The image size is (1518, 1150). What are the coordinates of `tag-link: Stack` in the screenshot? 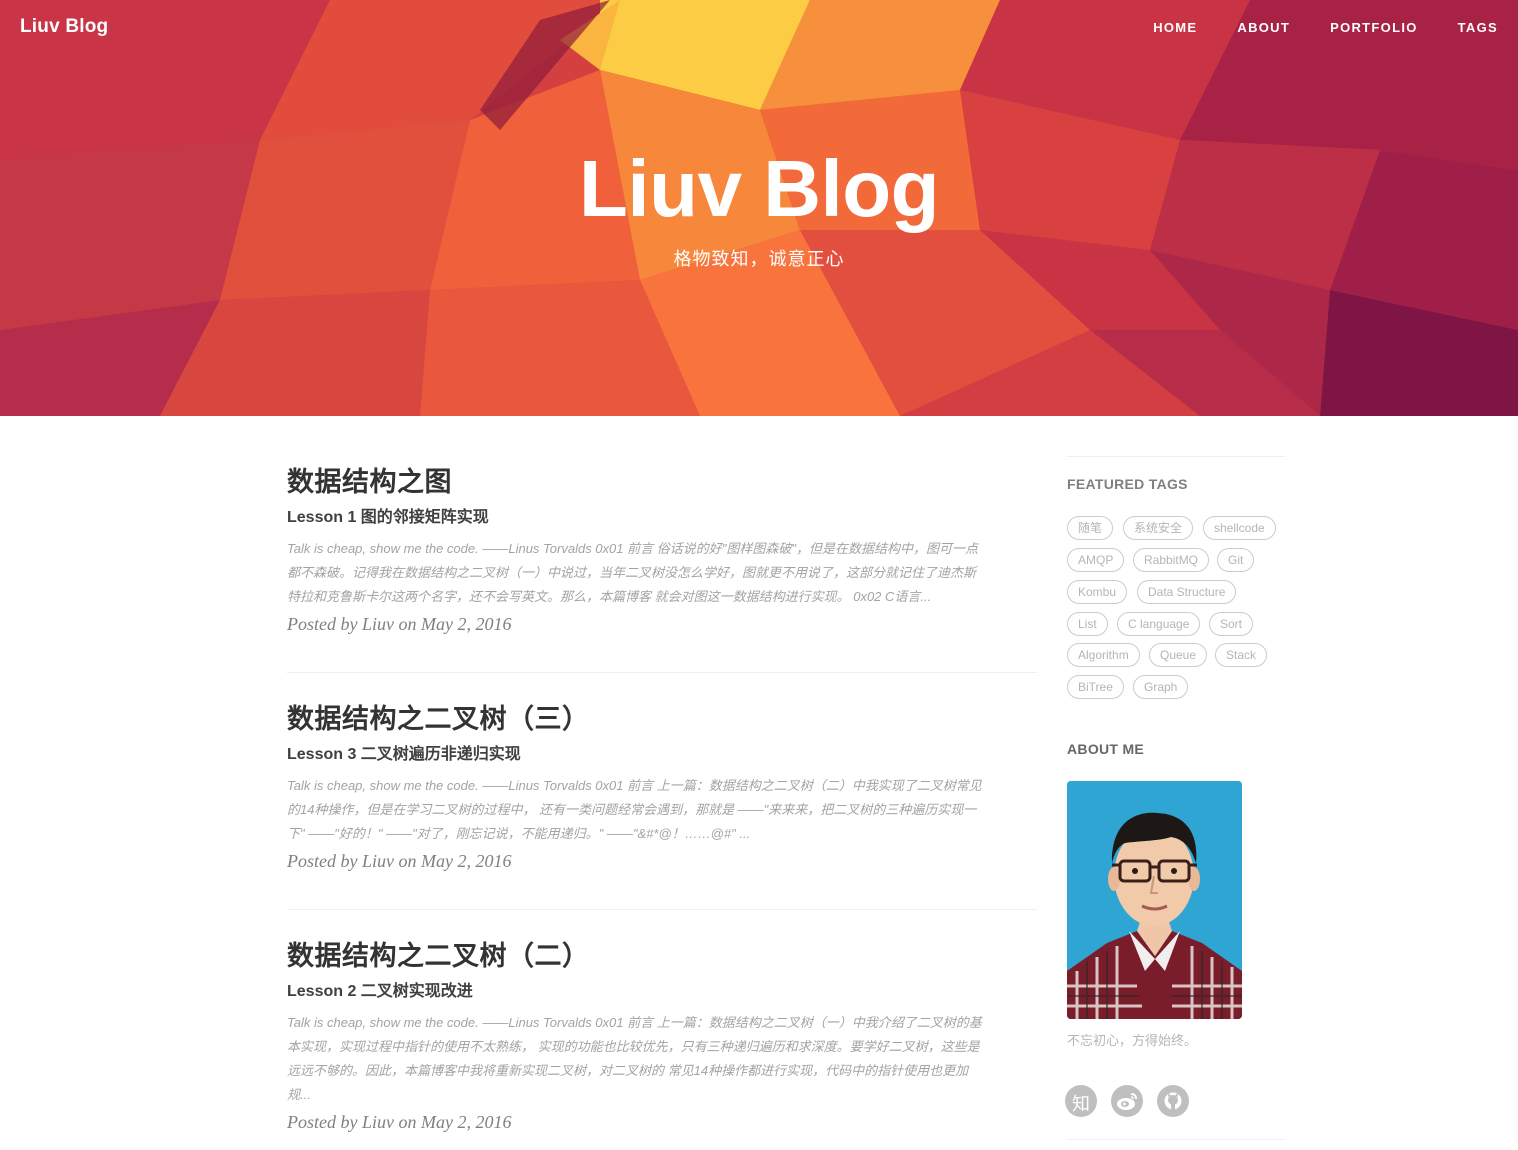 It's located at (1241, 655).